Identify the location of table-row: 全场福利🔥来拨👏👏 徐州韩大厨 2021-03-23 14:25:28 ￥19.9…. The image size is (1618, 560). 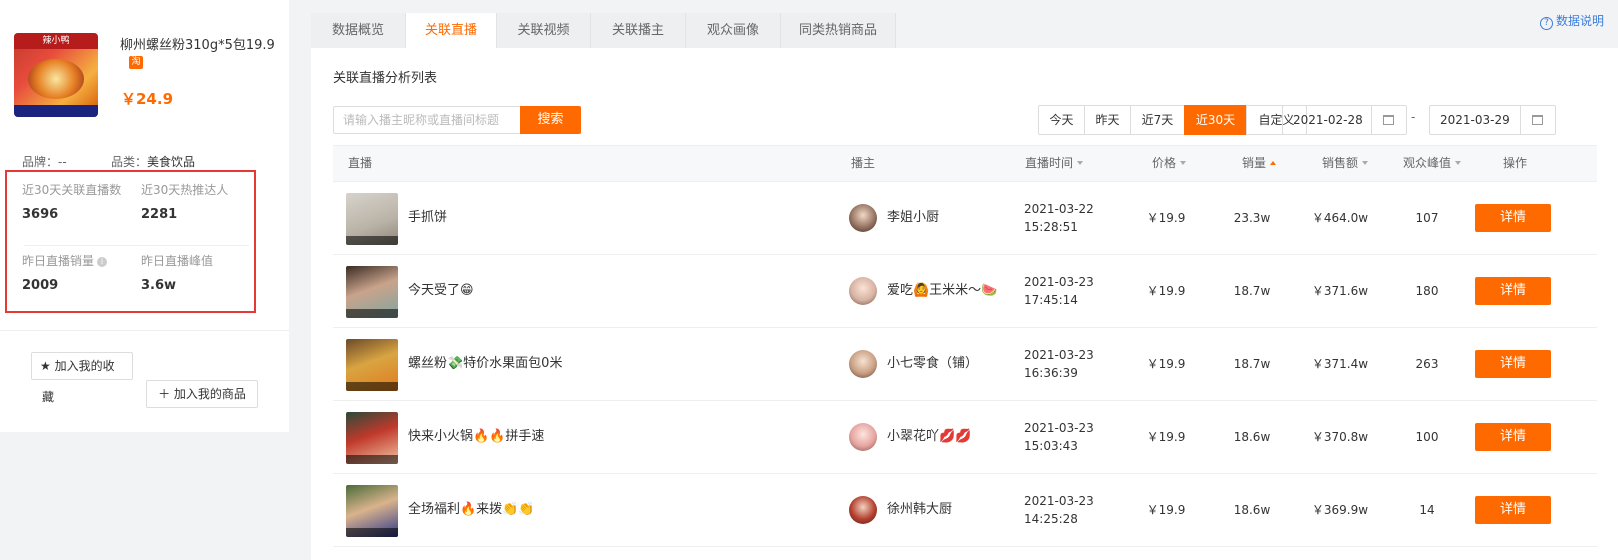
(965, 510).